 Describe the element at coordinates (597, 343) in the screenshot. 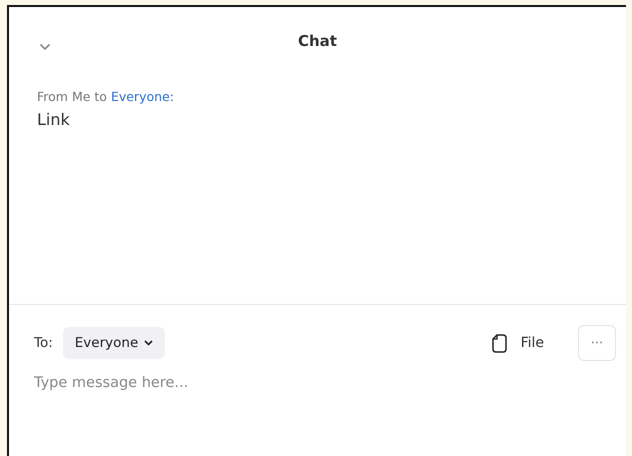

I see `more-button: ···` at that location.